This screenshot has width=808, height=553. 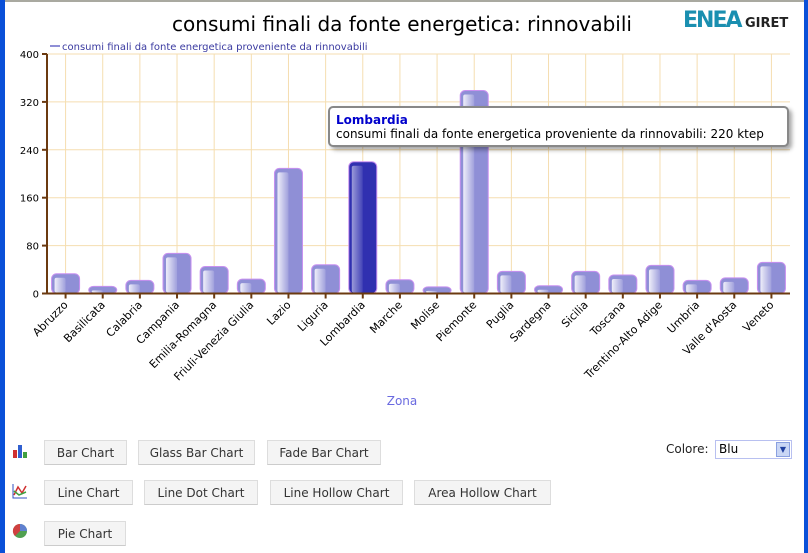 What do you see at coordinates (753, 449) in the screenshot?
I see `colore-select: Blu ▼` at bounding box center [753, 449].